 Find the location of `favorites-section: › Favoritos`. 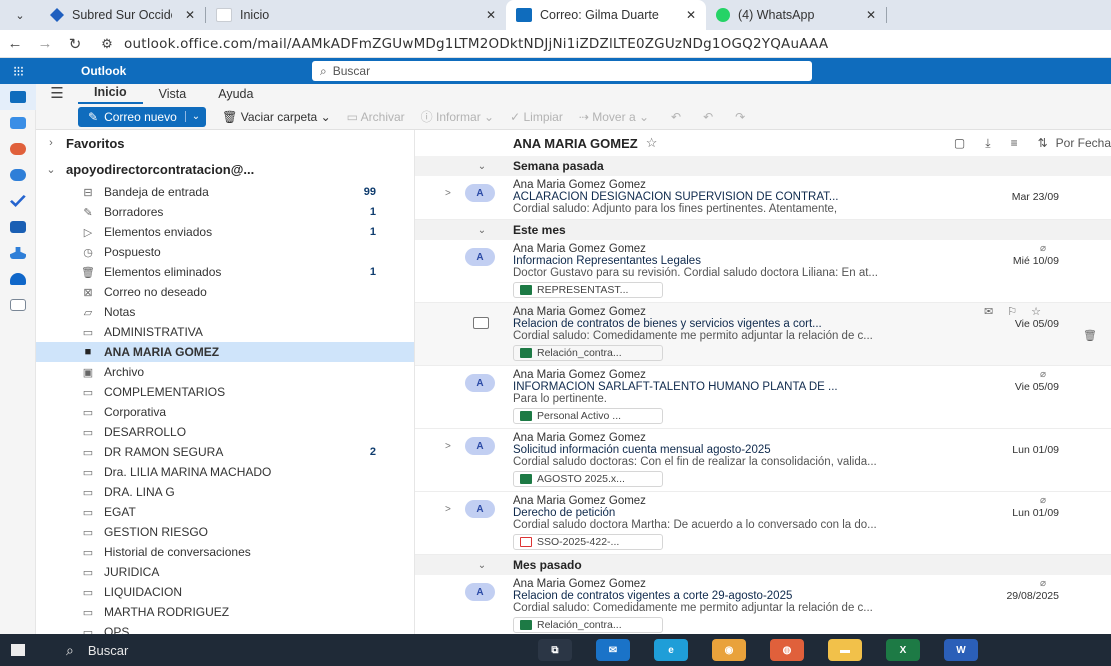

favorites-section: › Favoritos is located at coordinates (225, 143).